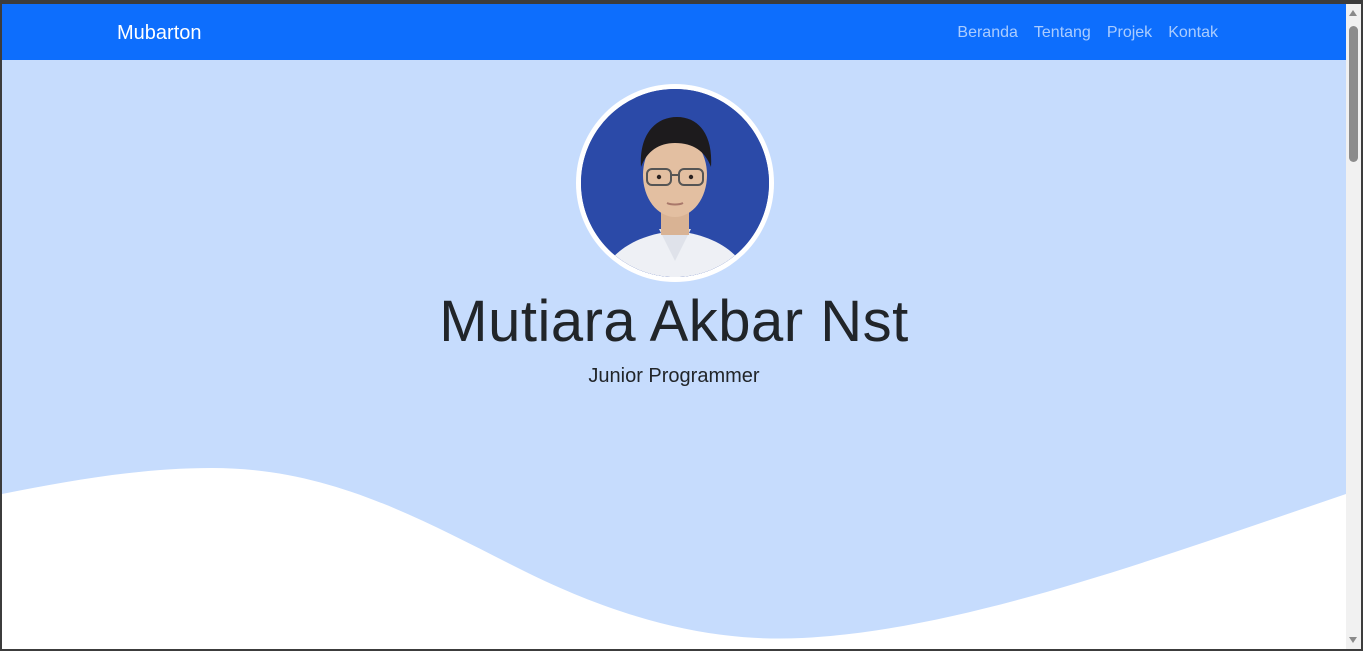  Describe the element at coordinates (1062, 33) in the screenshot. I see `nav-link-tentang: Tentang` at that location.